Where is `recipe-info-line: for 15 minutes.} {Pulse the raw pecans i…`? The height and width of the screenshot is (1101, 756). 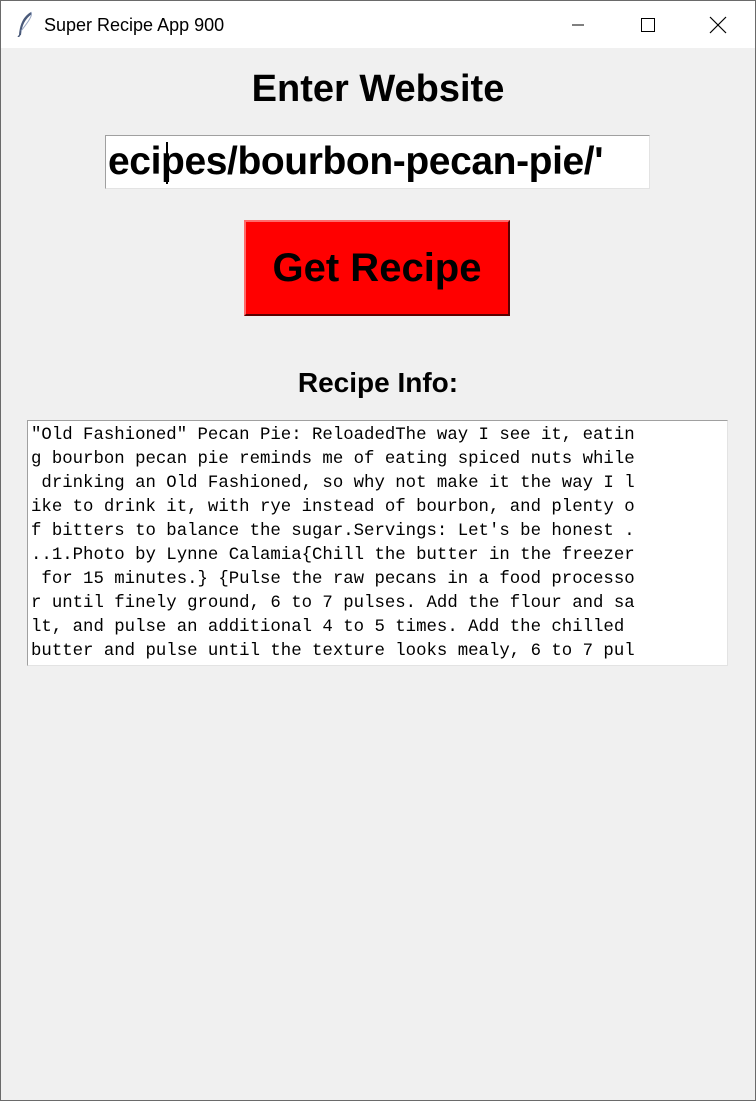
recipe-info-line: for 15 minutes.} {Pulse the raw pecans i… is located at coordinates (333, 579).